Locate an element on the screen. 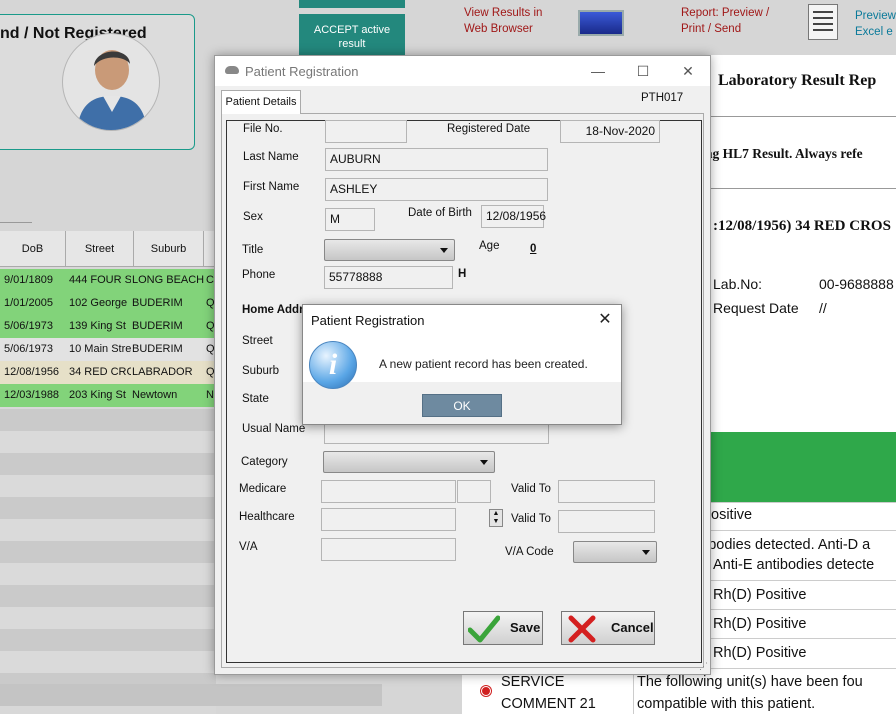 Image resolution: width=896 pixels, height=714 pixels. phone-field: 55778888 is located at coordinates (388, 277).